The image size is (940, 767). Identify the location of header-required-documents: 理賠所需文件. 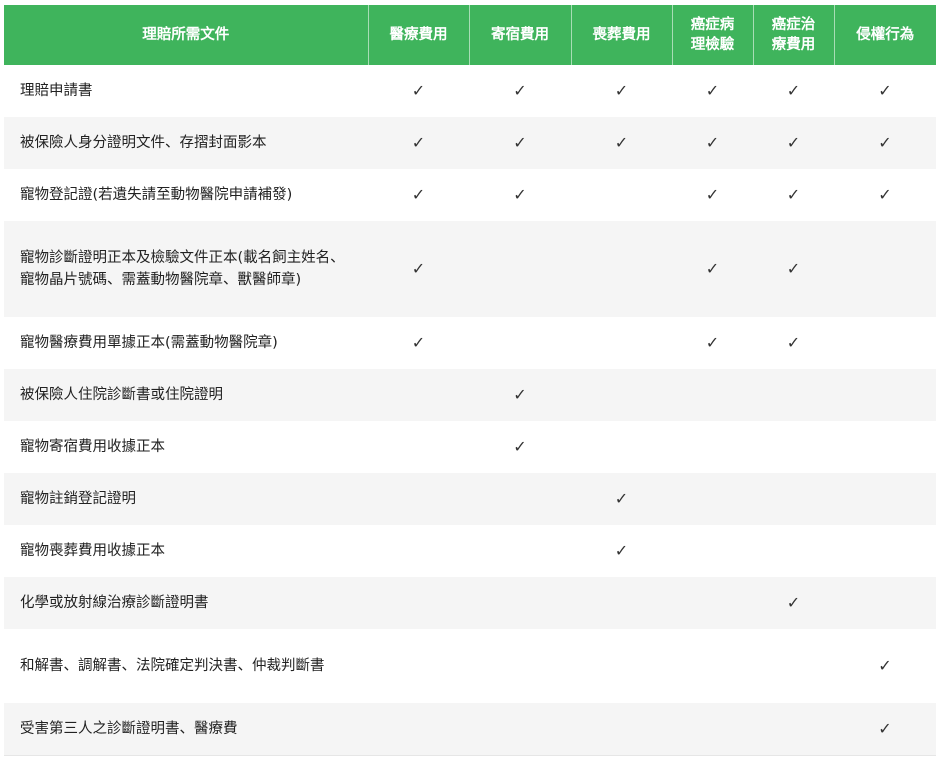
(186, 35).